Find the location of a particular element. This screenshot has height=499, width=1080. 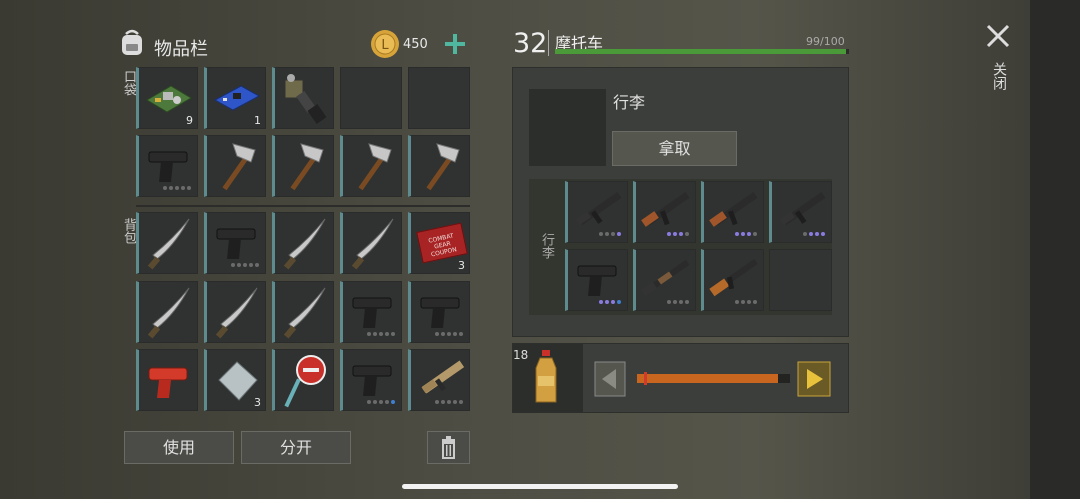

trash-button is located at coordinates (448, 447).